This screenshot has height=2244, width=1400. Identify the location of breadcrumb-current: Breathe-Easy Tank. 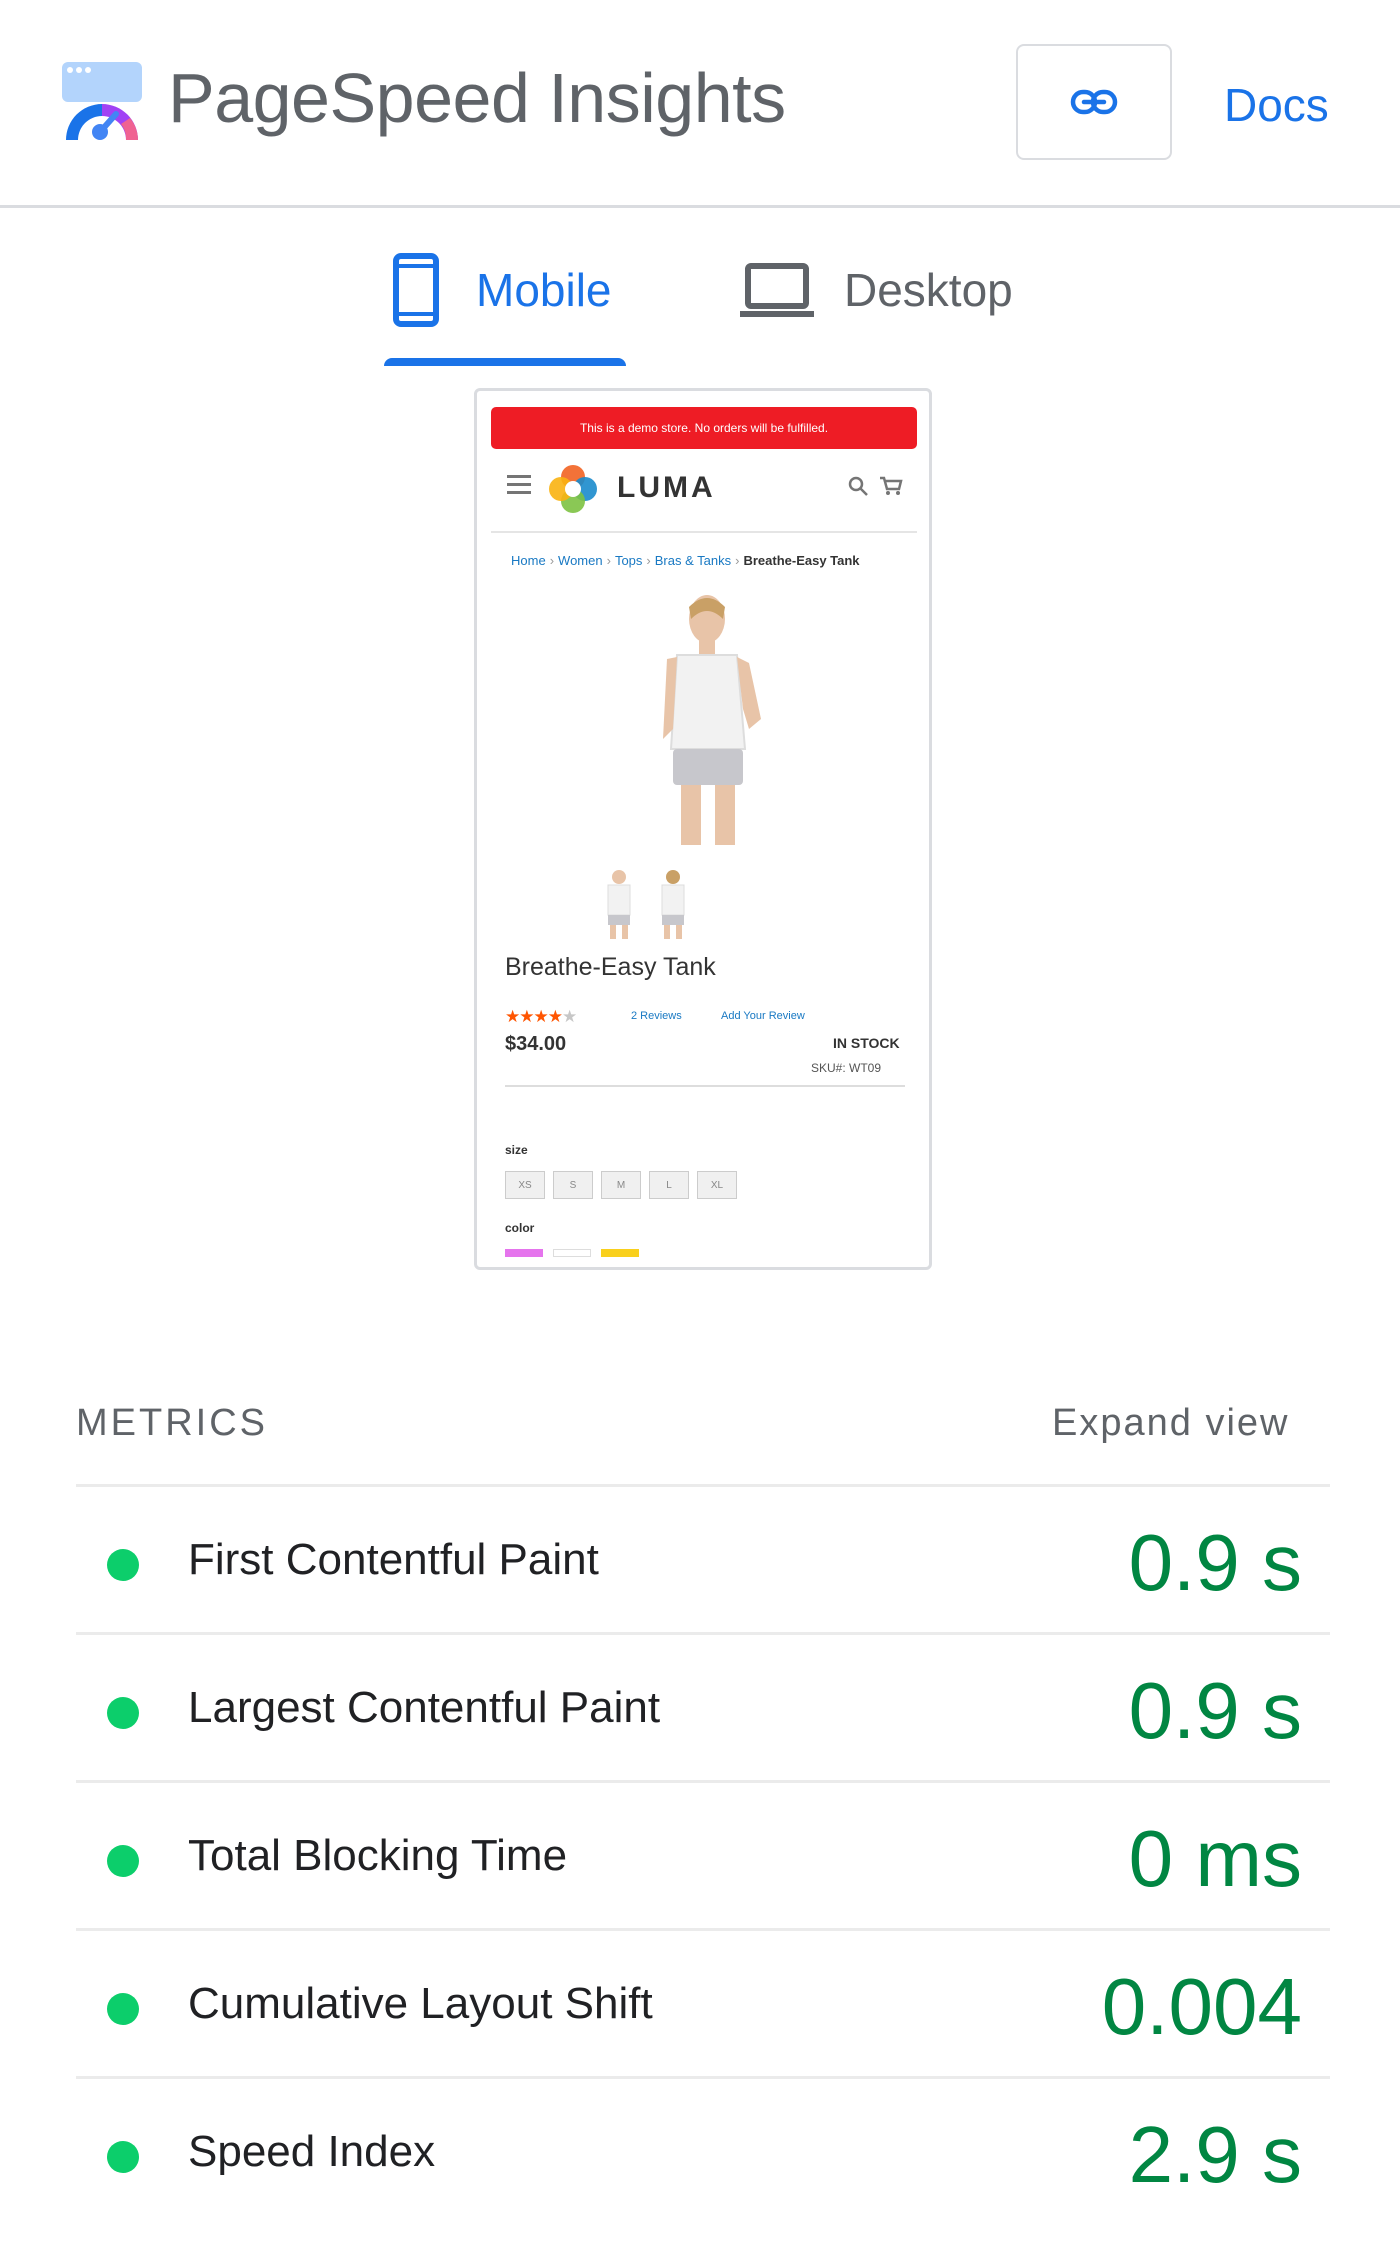
(801, 560).